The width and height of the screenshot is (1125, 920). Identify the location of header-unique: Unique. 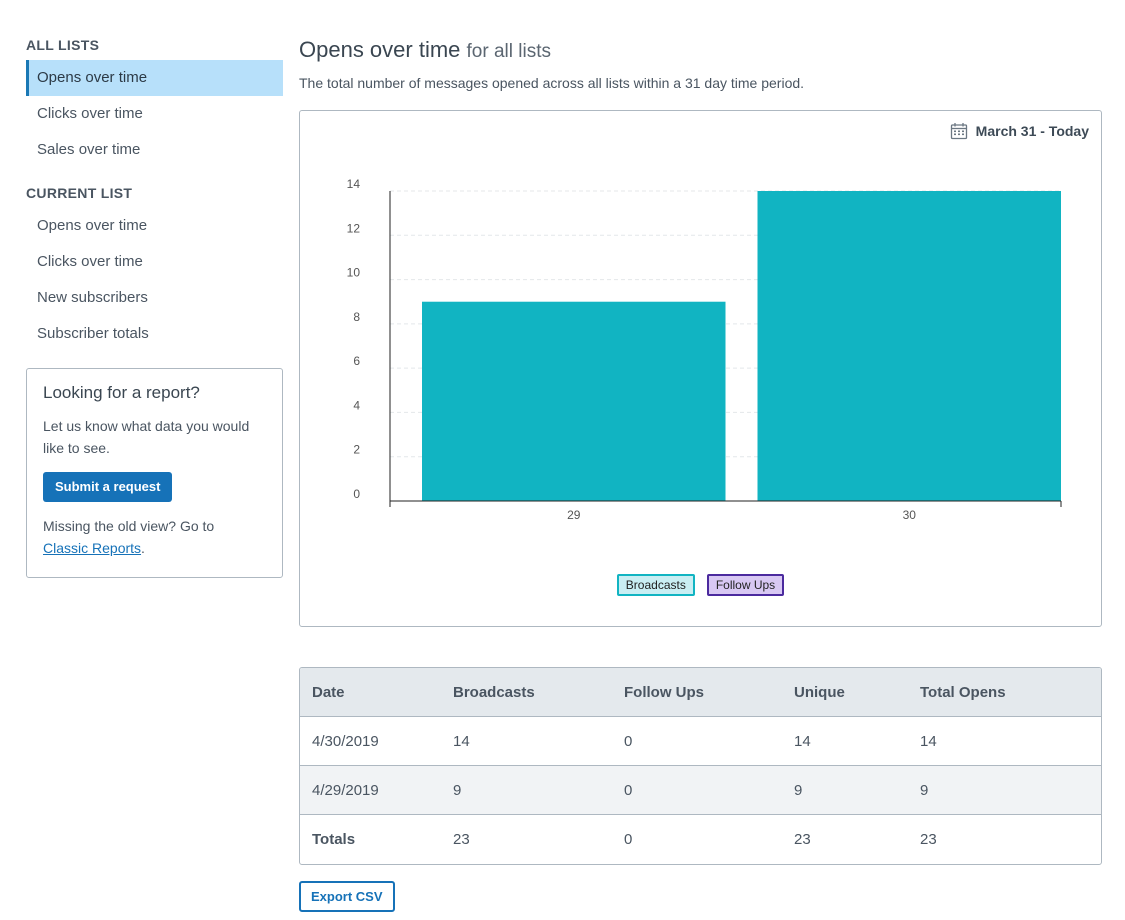
(857, 692).